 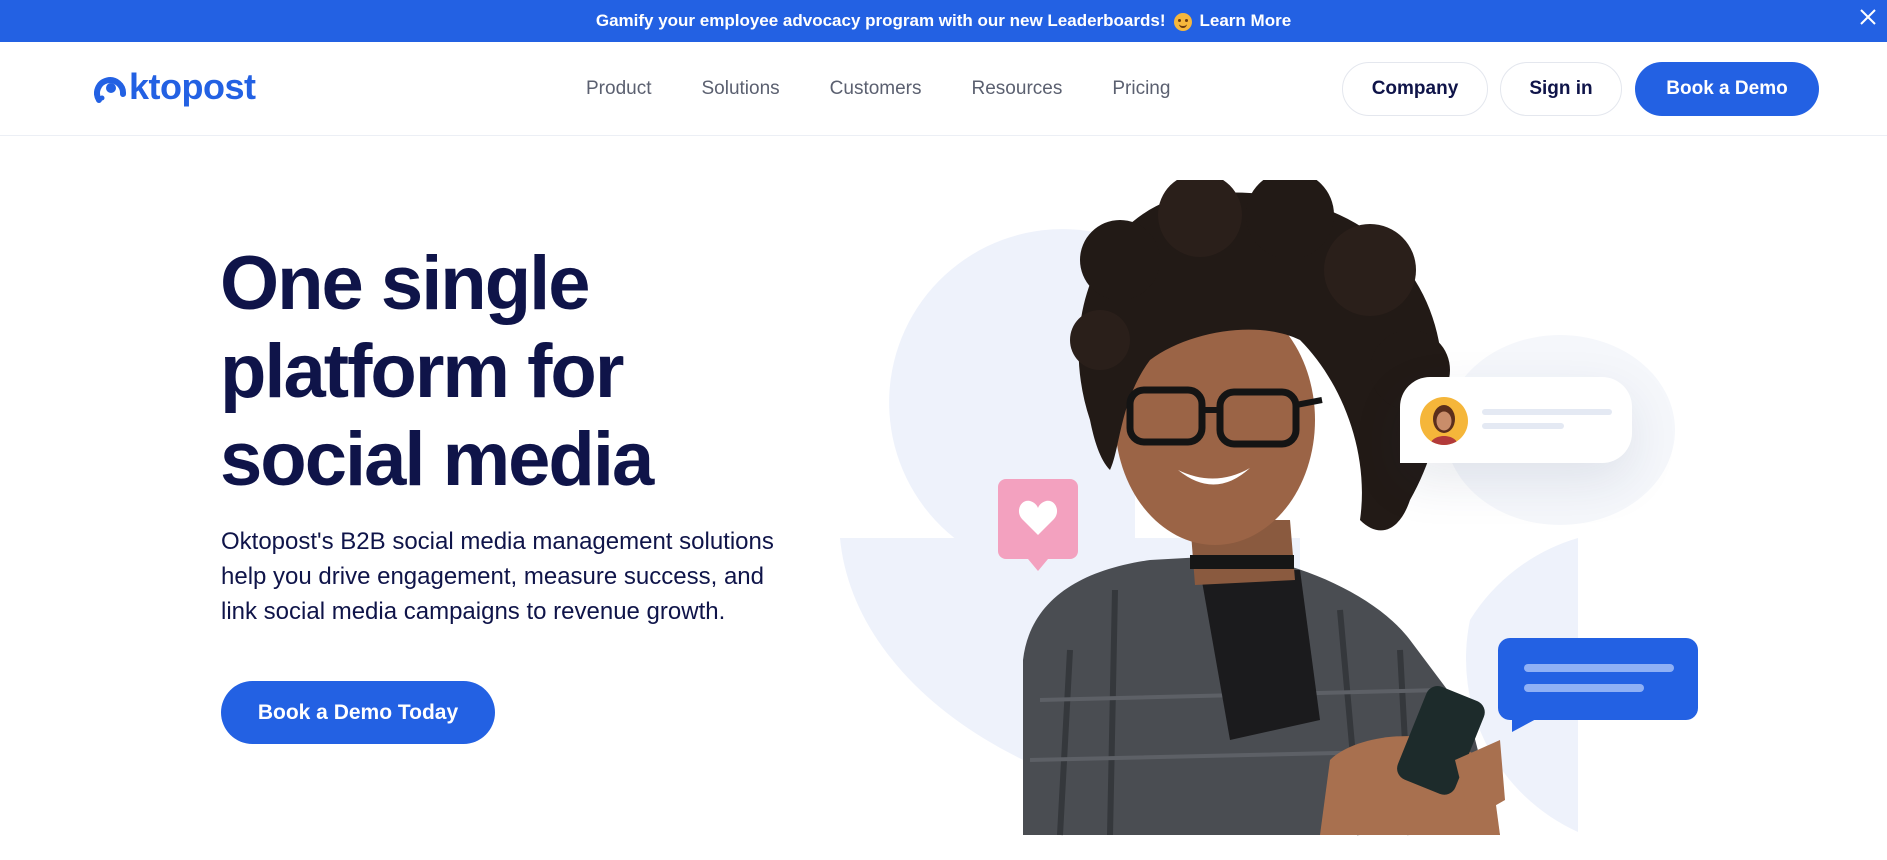 What do you see at coordinates (1727, 89) in the screenshot?
I see `book-demo-button: Book a Demo` at bounding box center [1727, 89].